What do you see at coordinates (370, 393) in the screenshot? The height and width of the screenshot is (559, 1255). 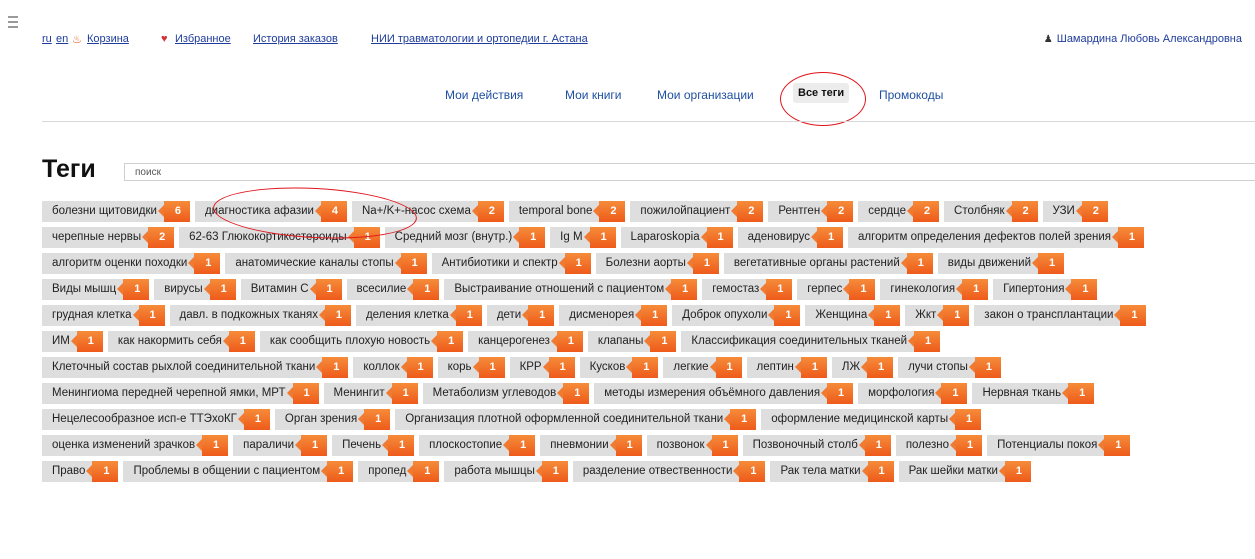 I see `tag-item: Менингит 1` at bounding box center [370, 393].